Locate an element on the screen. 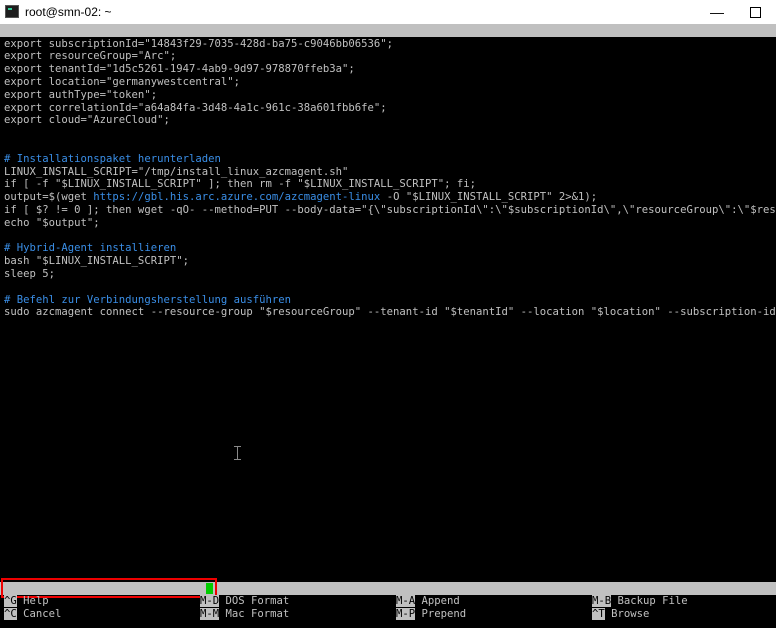  editor-line: # Hybrid-Agent installieren is located at coordinates (90, 248).